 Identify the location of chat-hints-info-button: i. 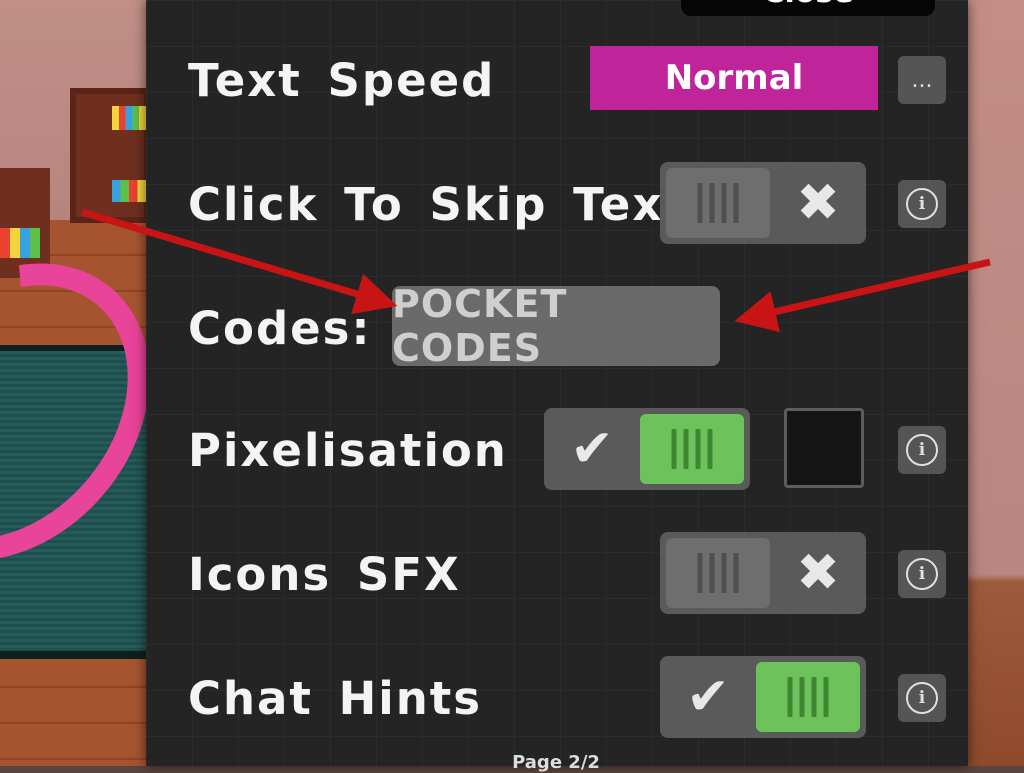
(922, 698).